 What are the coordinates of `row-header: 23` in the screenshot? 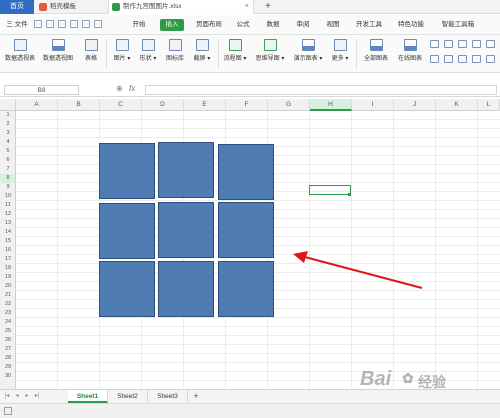 It's located at (7, 313).